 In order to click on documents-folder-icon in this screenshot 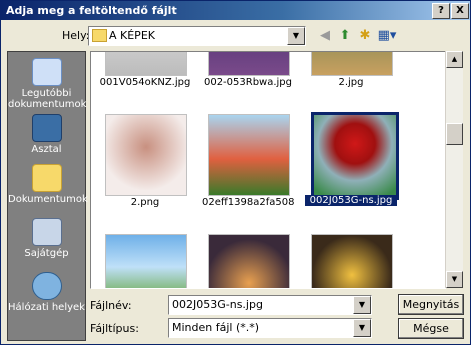, I will do `click(46, 178)`.